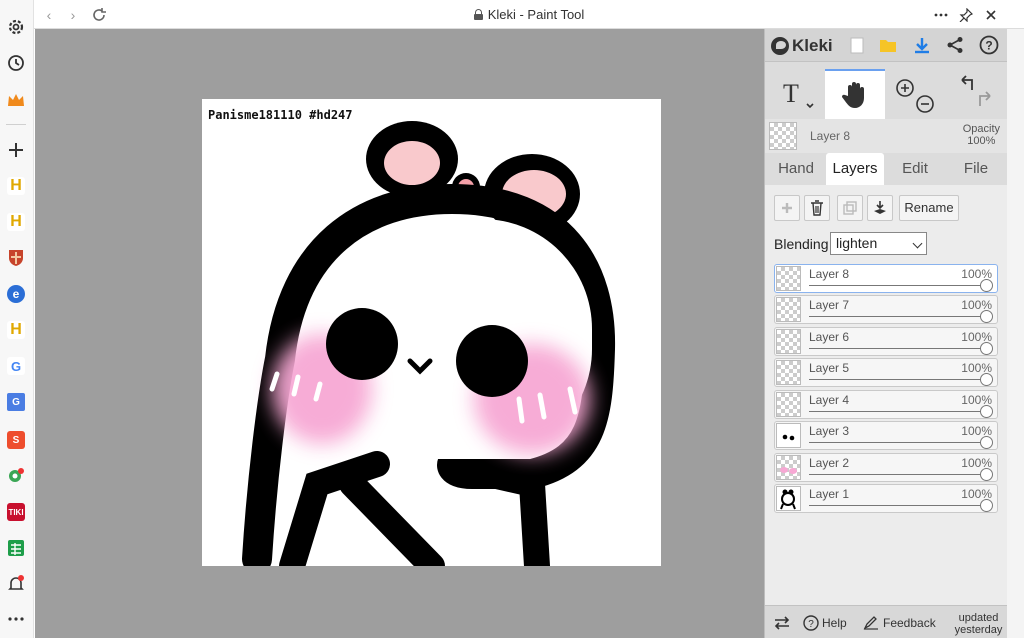  I want to click on svg-text: T, so click(791, 93).